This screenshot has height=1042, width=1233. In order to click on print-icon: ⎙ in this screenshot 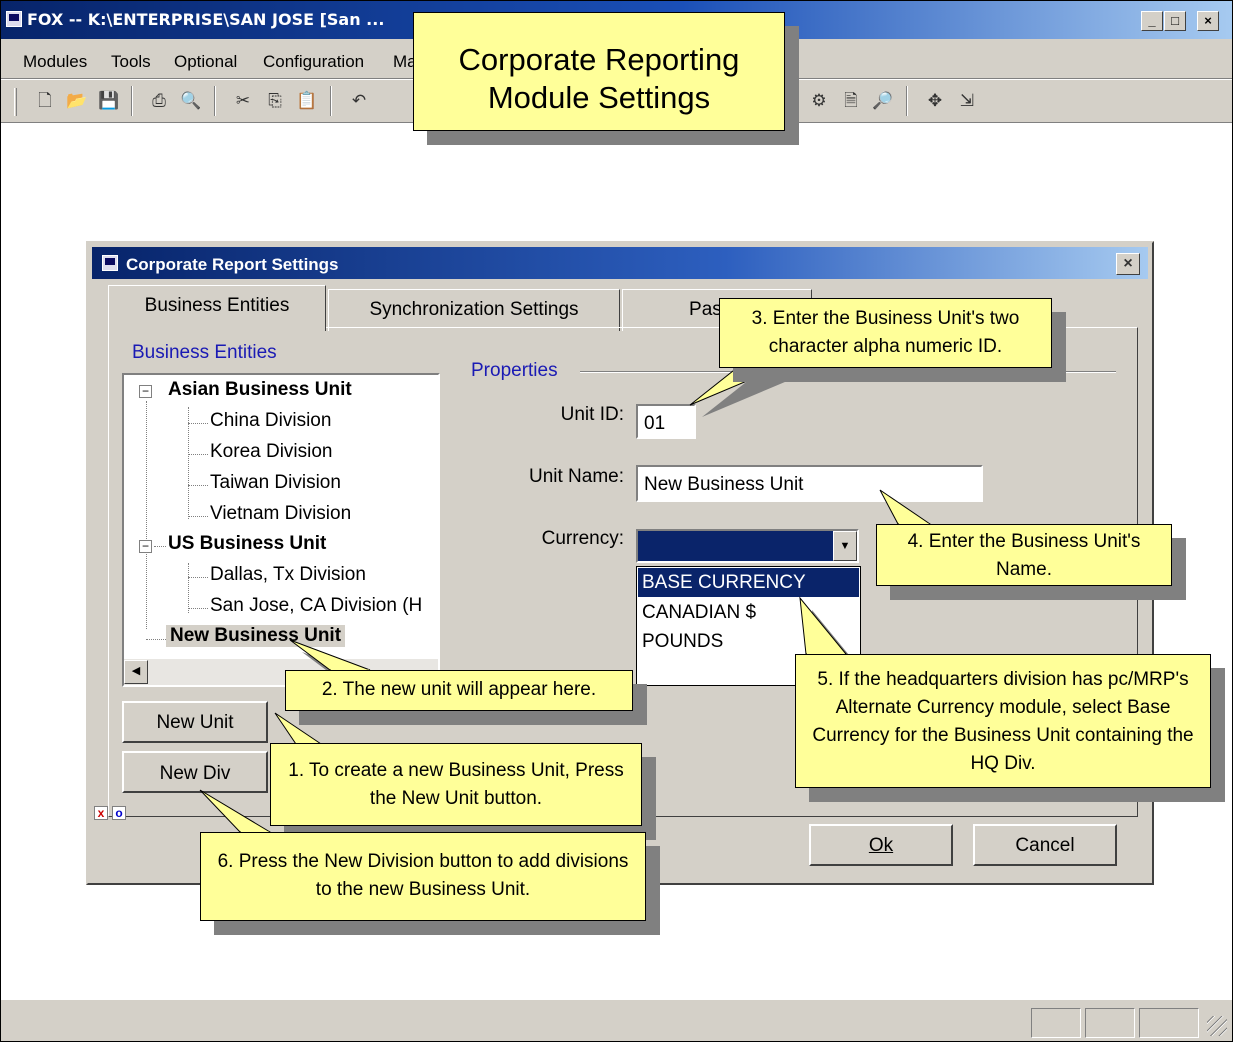, I will do `click(159, 101)`.